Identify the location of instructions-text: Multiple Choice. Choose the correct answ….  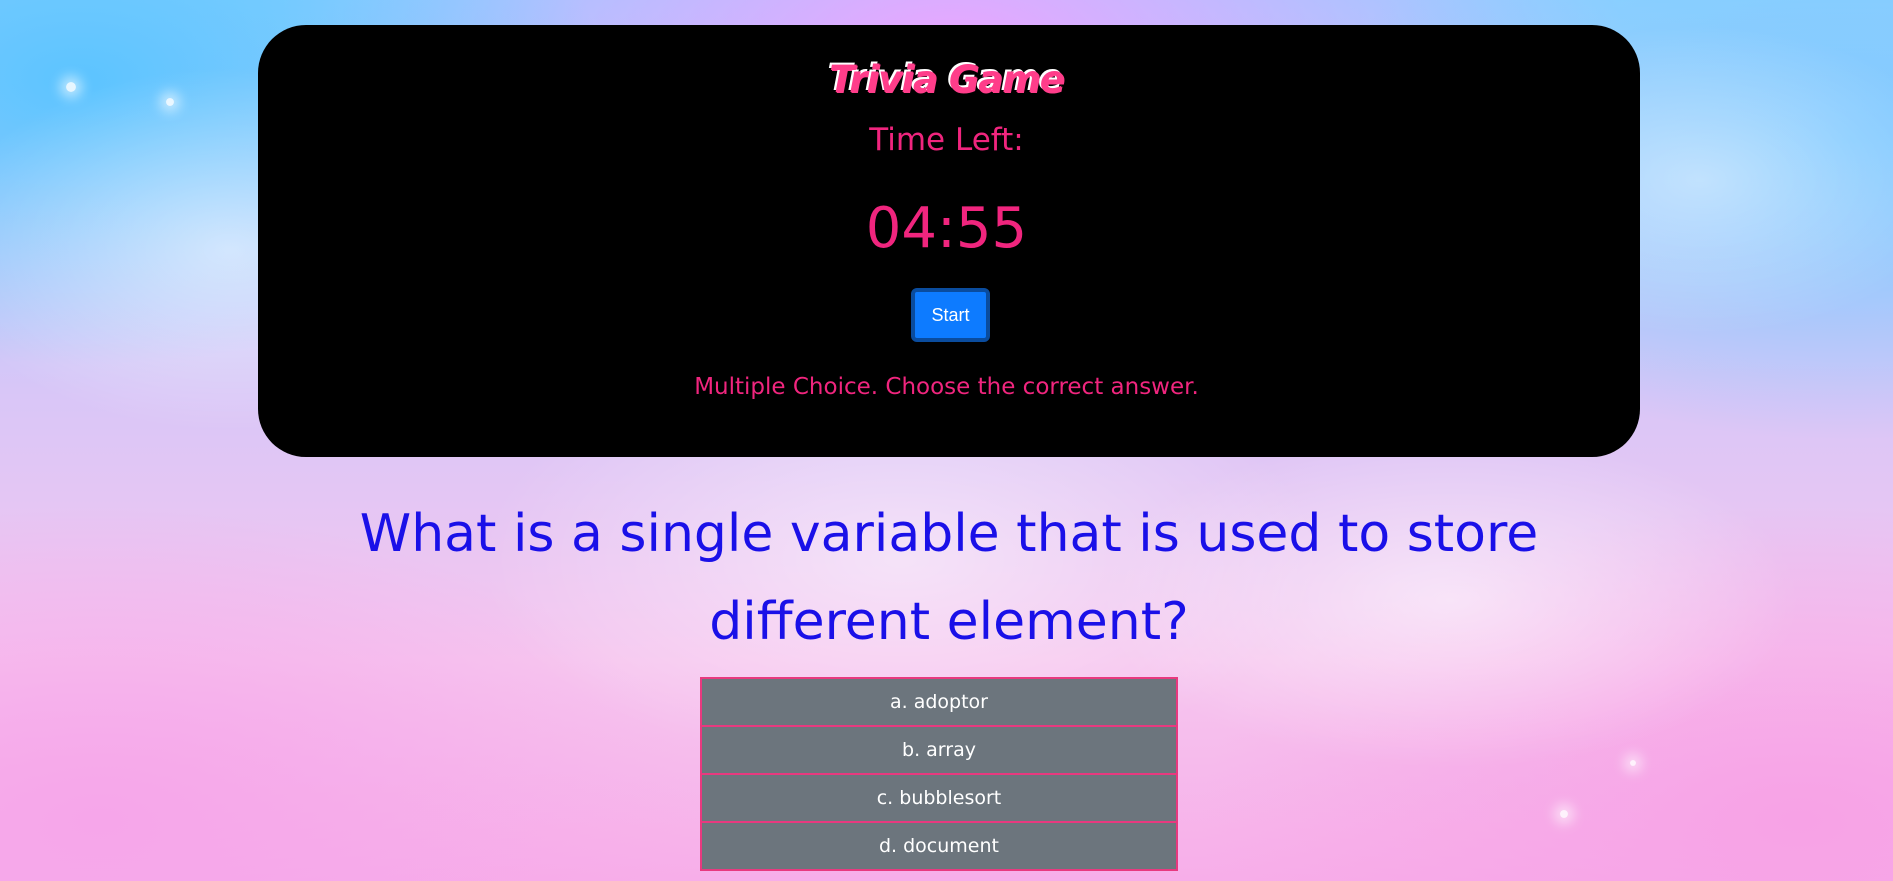
(946, 387).